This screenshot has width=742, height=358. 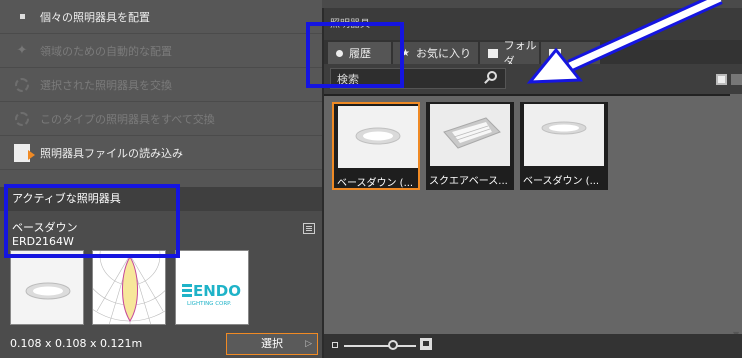 I want to click on annotation-arrow, so click(x=624, y=42).